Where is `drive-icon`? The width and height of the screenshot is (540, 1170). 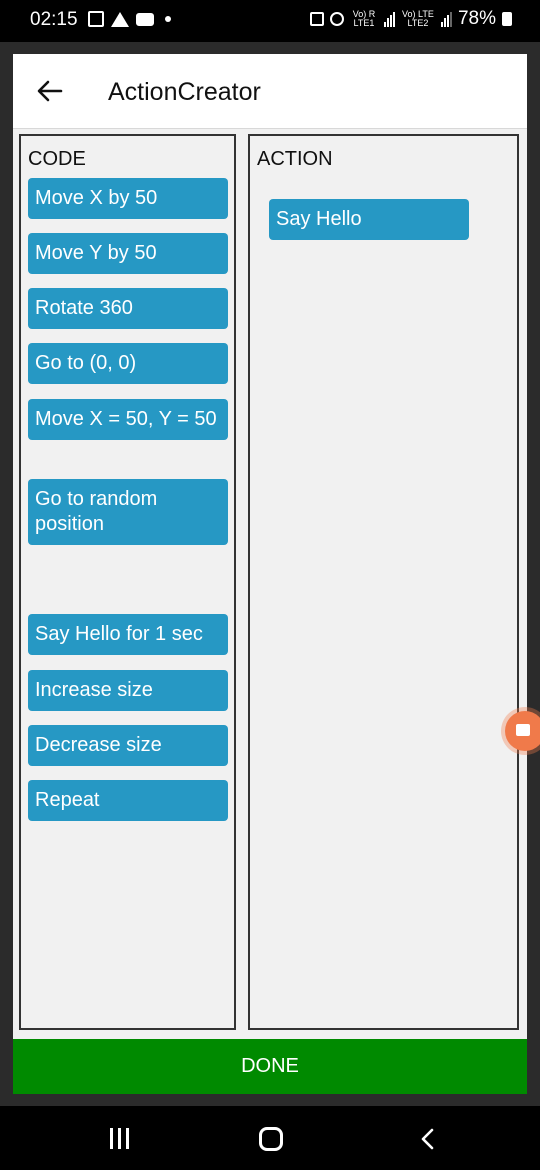
drive-icon is located at coordinates (120, 19).